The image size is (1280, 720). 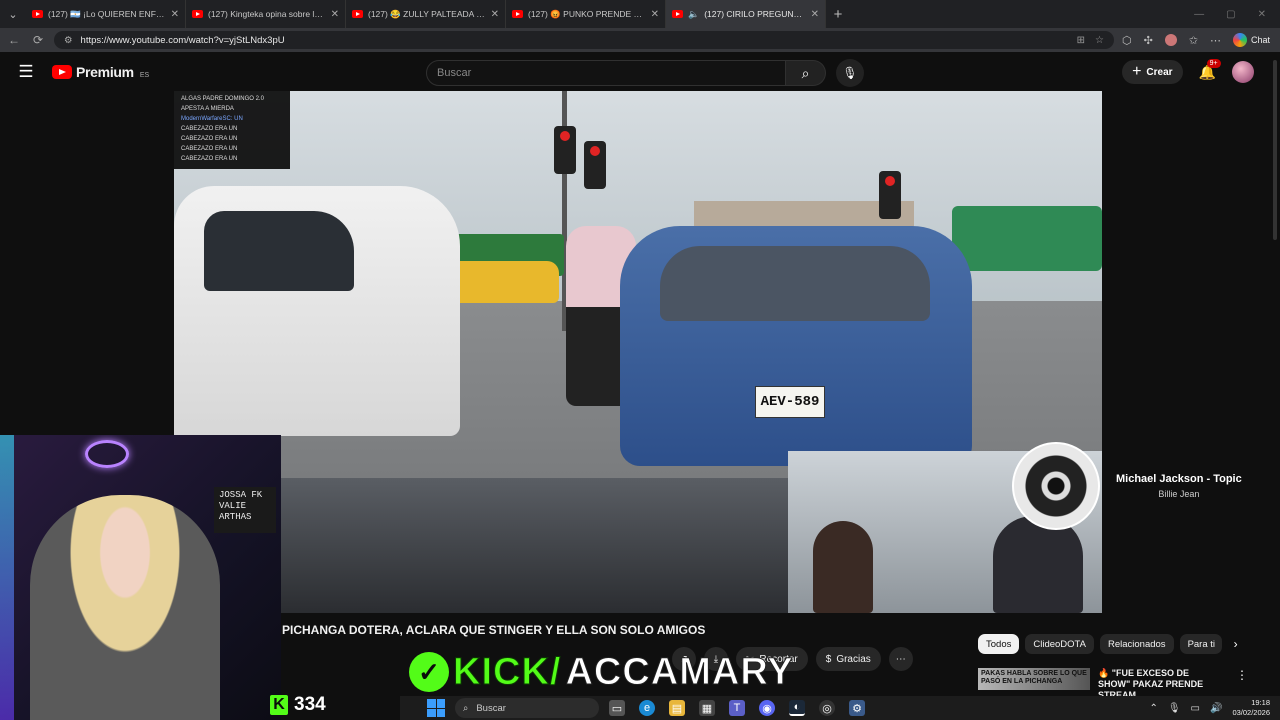 What do you see at coordinates (68, 40) in the screenshot?
I see `site-info-icon: ⚙` at bounding box center [68, 40].